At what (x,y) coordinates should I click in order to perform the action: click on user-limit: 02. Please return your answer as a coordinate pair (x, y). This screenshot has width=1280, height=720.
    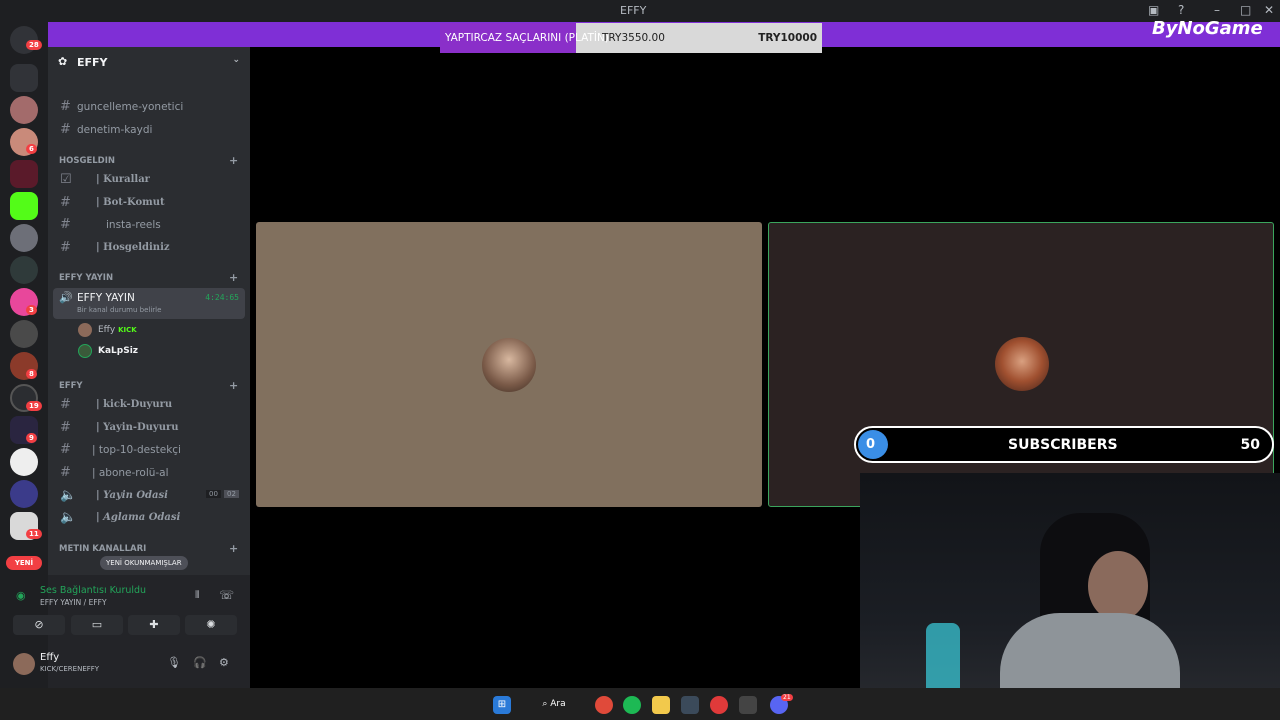
    Looking at the image, I should click on (231, 494).